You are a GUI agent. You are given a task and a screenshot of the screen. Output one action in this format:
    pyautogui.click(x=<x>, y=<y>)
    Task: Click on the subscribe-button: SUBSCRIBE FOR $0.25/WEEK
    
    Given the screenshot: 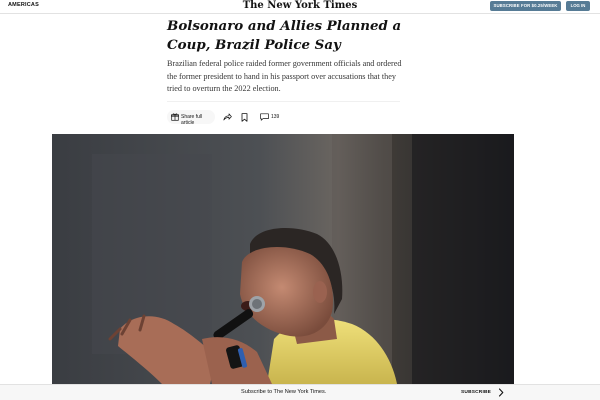 What is the action you would take?
    pyautogui.click(x=525, y=6)
    